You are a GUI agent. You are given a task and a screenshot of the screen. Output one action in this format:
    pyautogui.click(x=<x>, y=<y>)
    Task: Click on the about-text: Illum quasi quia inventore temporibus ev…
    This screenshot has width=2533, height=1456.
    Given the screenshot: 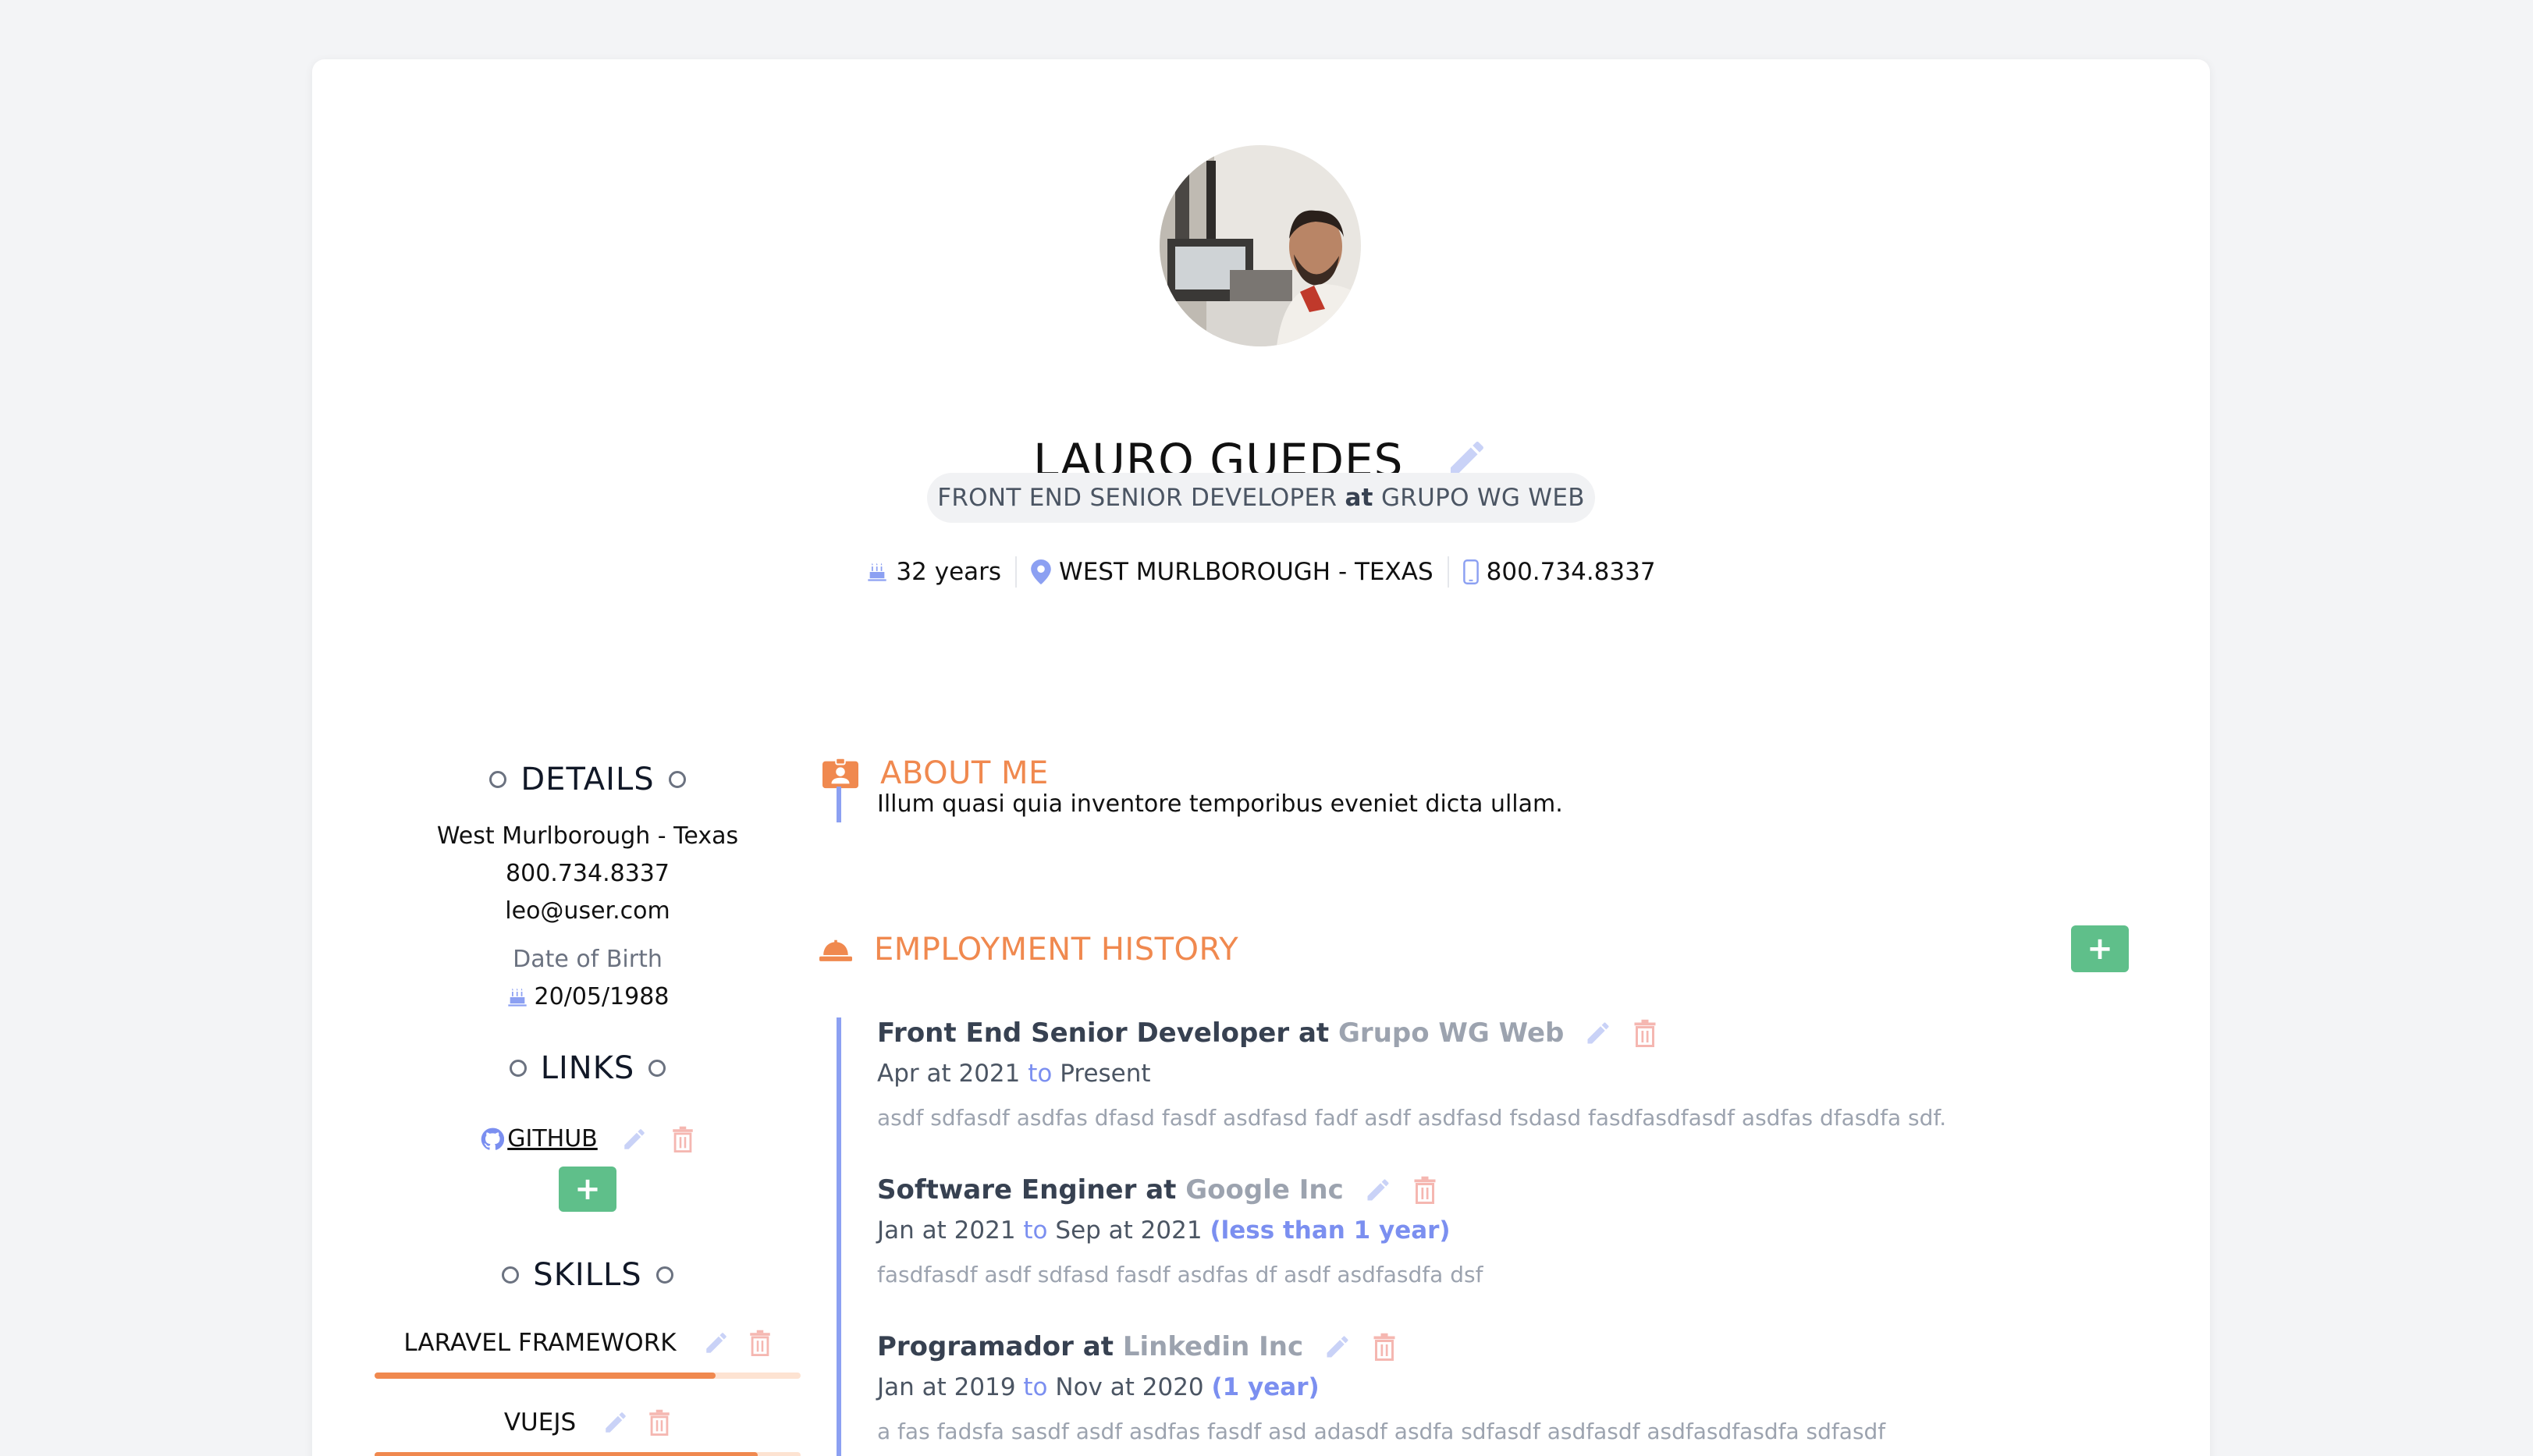 What is the action you would take?
    pyautogui.click(x=1200, y=805)
    